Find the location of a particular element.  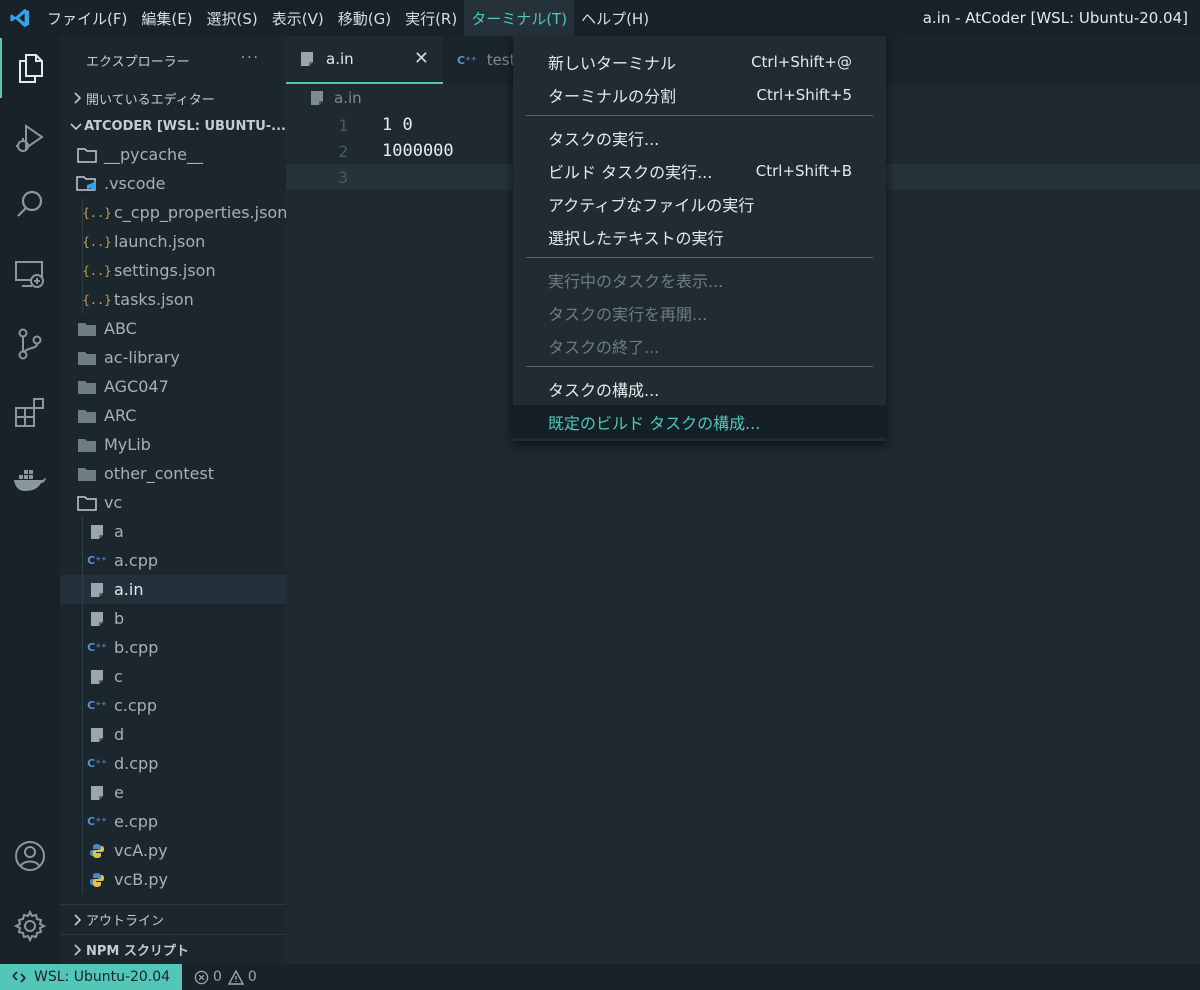

npm-scripts-section: NPM スクリプト is located at coordinates (173, 949).